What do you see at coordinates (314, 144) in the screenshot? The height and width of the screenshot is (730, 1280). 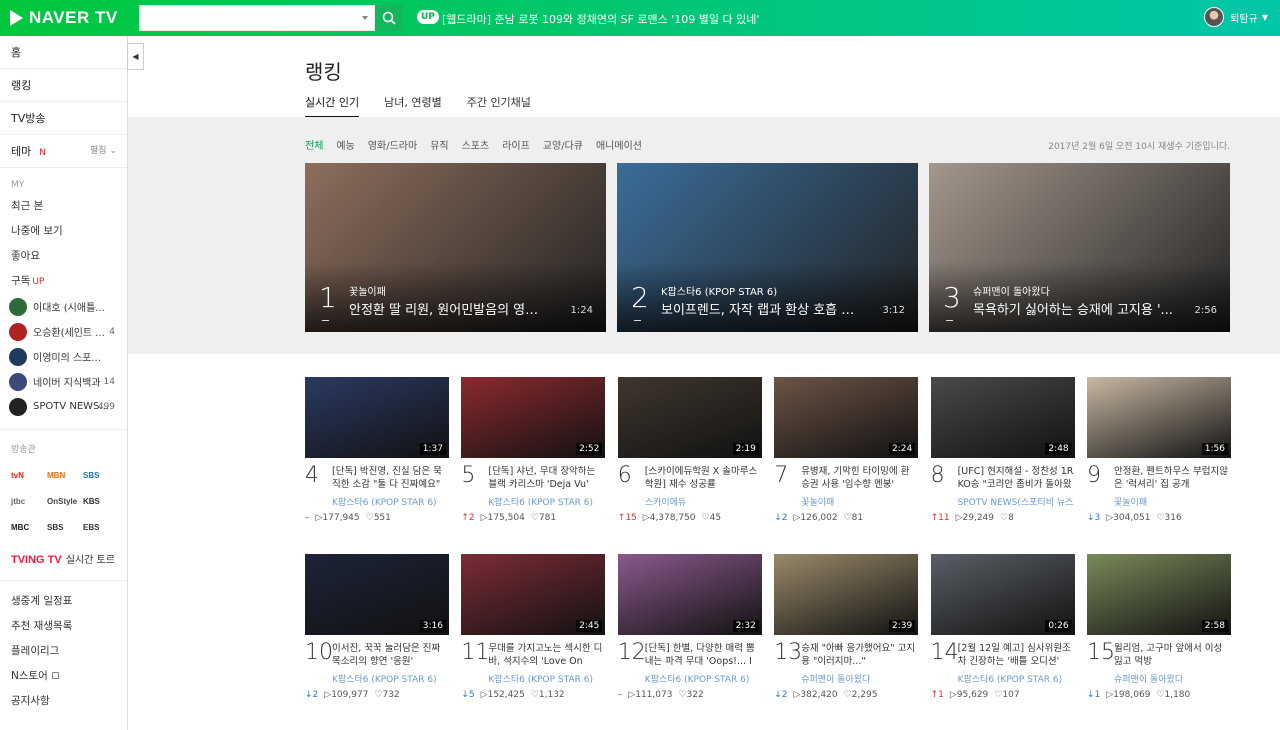 I see `category-tab: 전체` at bounding box center [314, 144].